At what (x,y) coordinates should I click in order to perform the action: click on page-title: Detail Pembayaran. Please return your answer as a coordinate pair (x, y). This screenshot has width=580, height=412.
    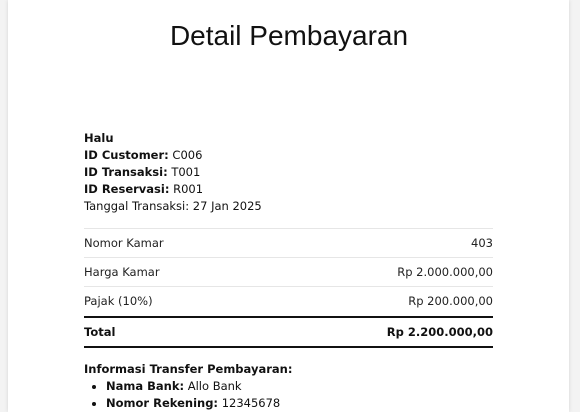
    Looking at the image, I should click on (289, 35).